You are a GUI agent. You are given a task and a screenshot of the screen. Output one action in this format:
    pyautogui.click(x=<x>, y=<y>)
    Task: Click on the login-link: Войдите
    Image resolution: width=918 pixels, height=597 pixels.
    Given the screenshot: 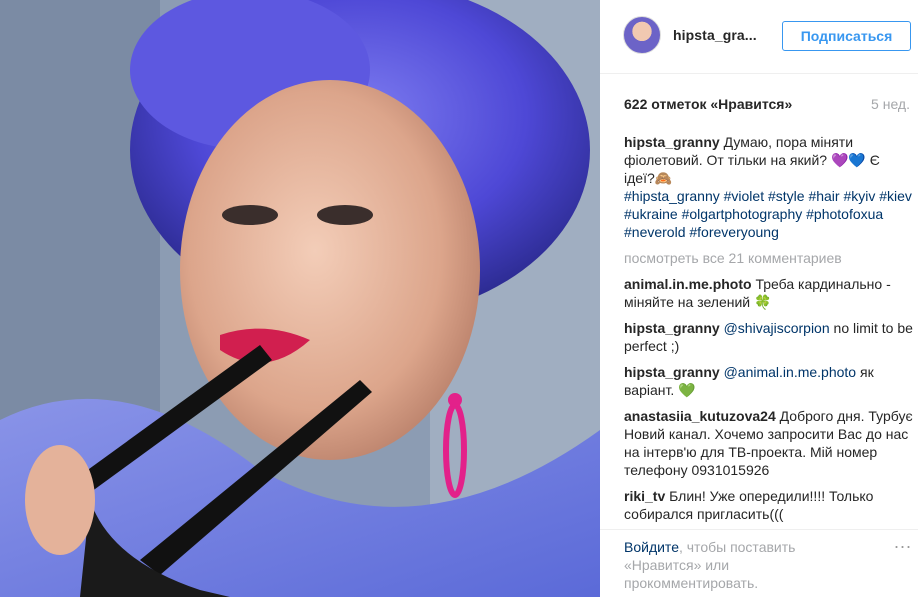 What is the action you would take?
    pyautogui.click(x=651, y=547)
    